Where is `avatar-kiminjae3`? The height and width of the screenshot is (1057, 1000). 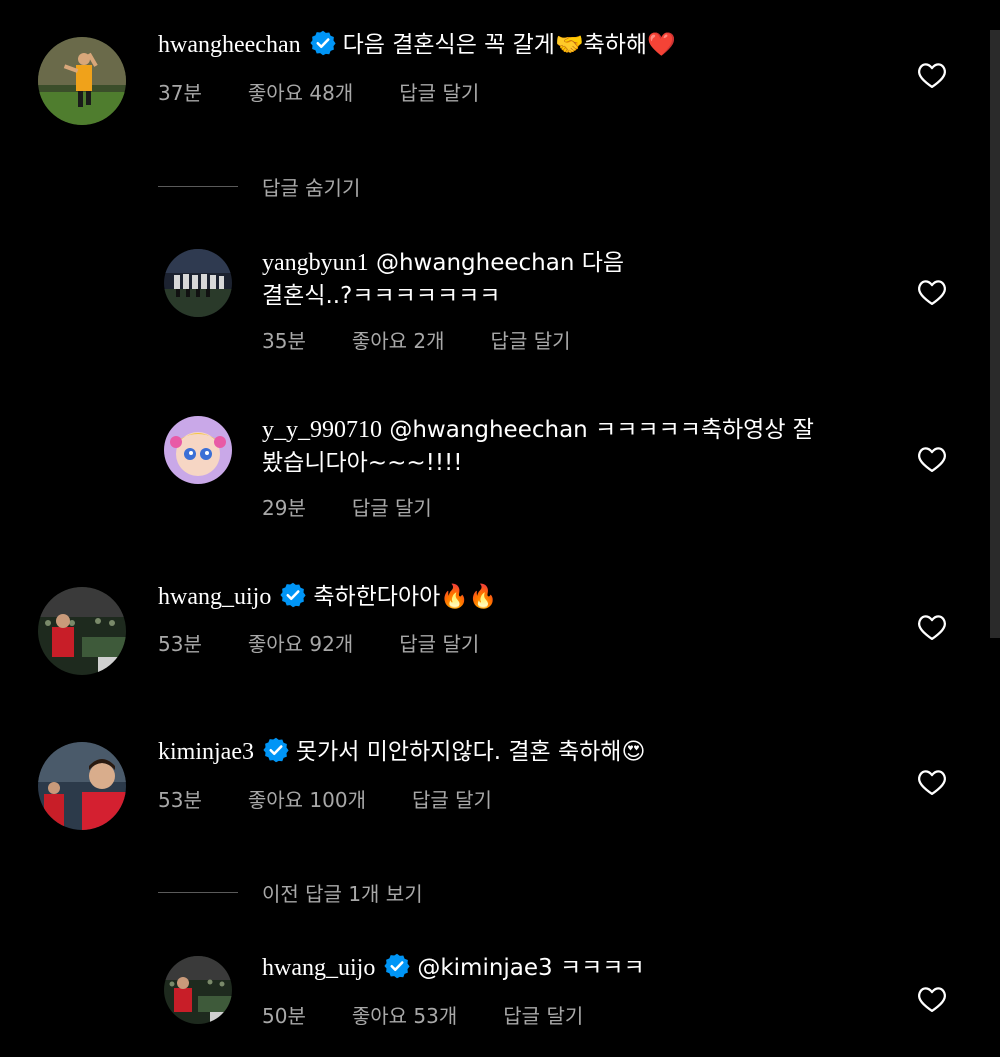 avatar-kiminjae3 is located at coordinates (82, 786).